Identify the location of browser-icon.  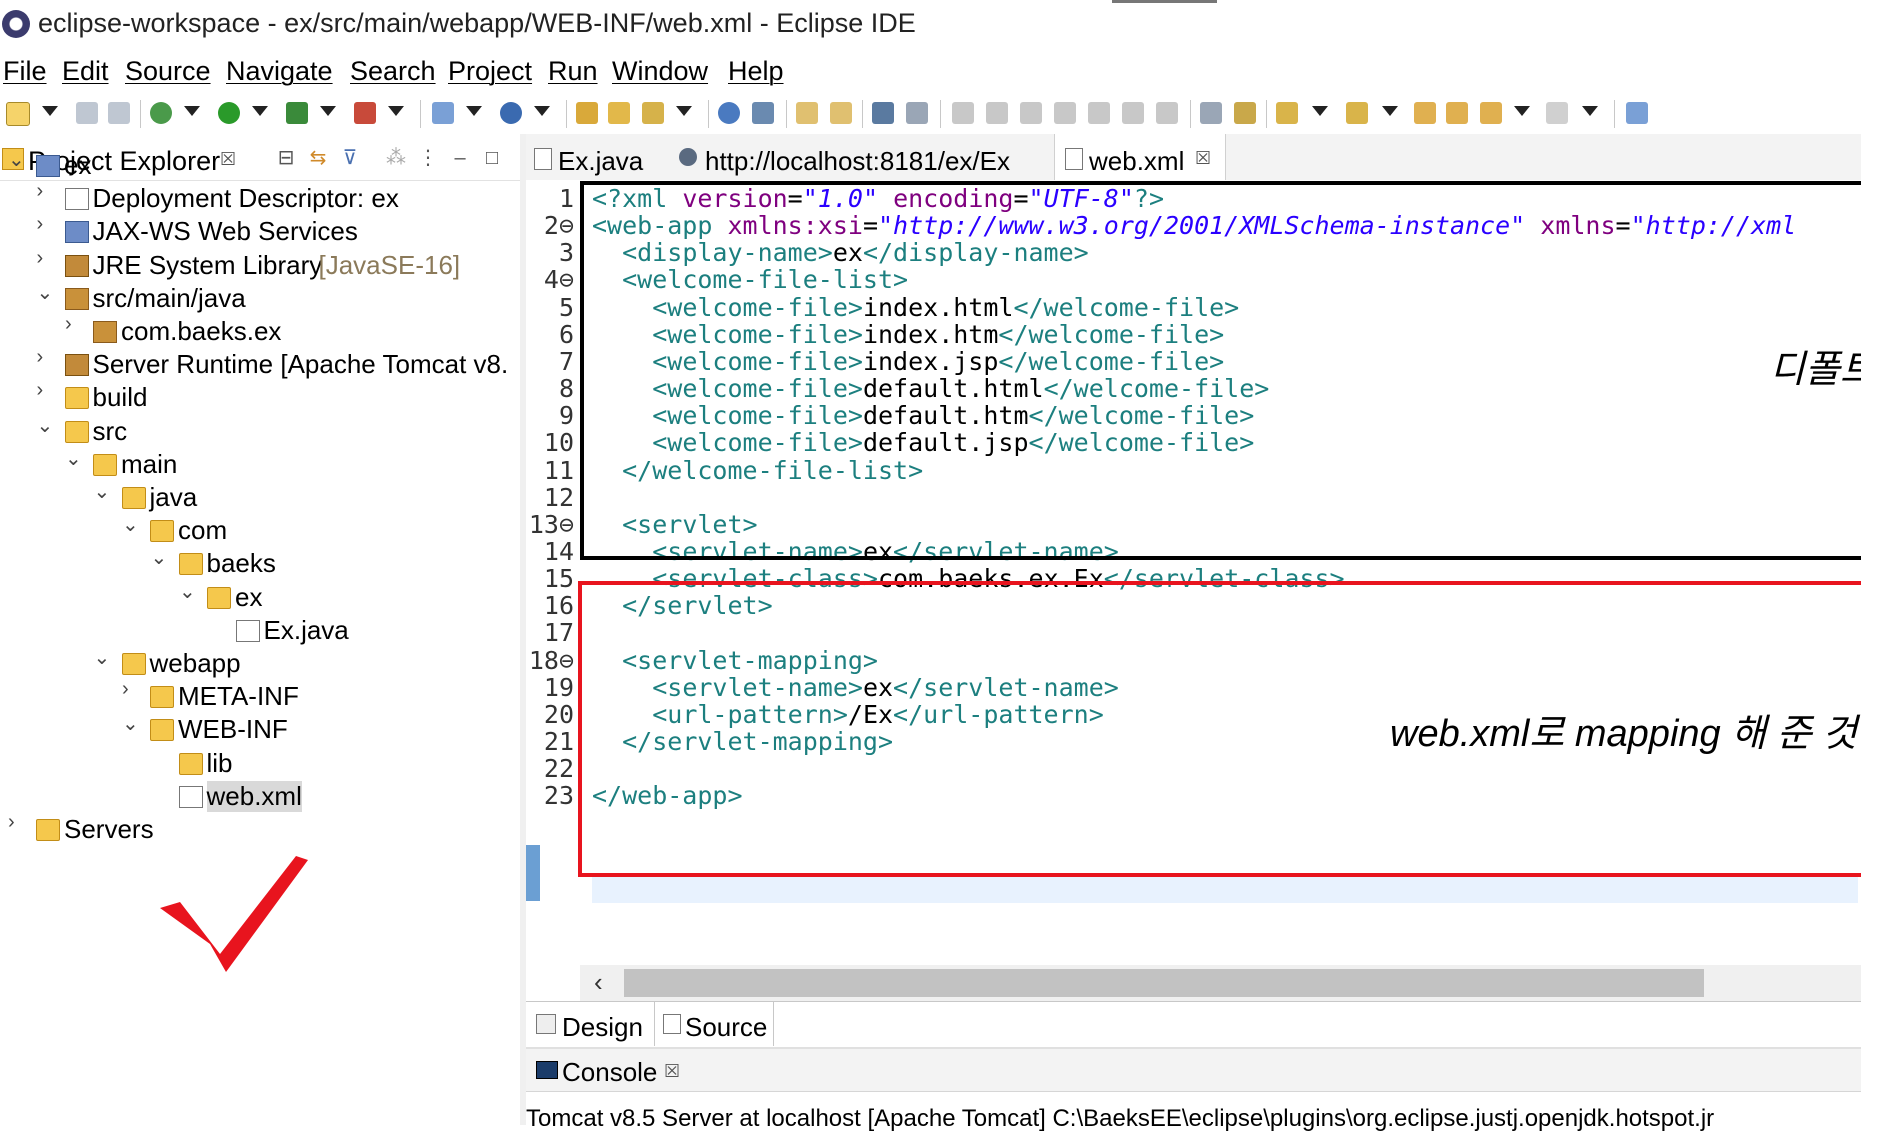
(729, 113).